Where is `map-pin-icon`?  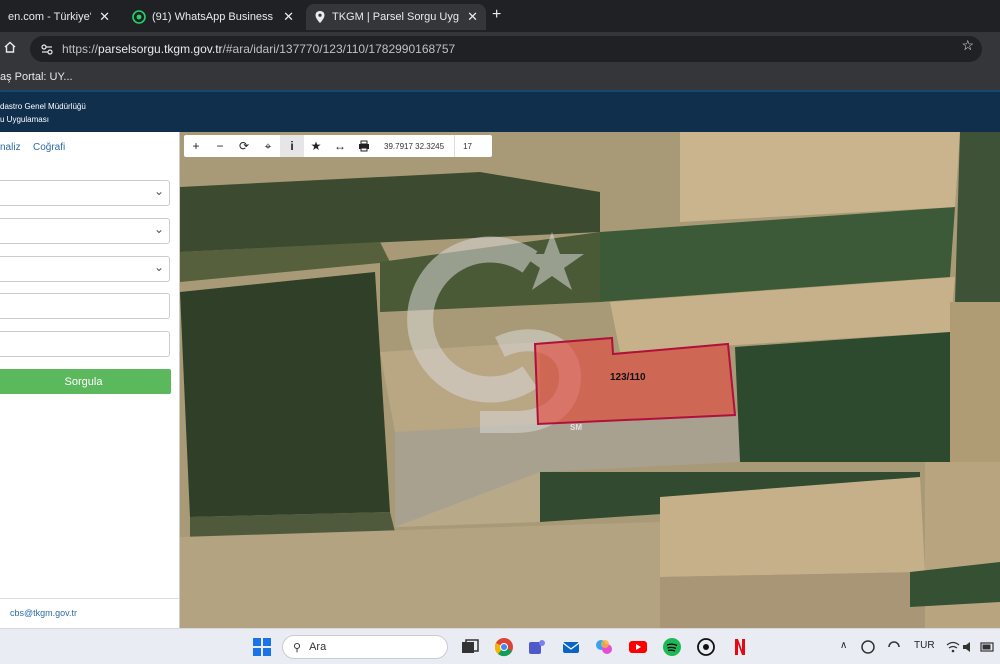 map-pin-icon is located at coordinates (320, 17).